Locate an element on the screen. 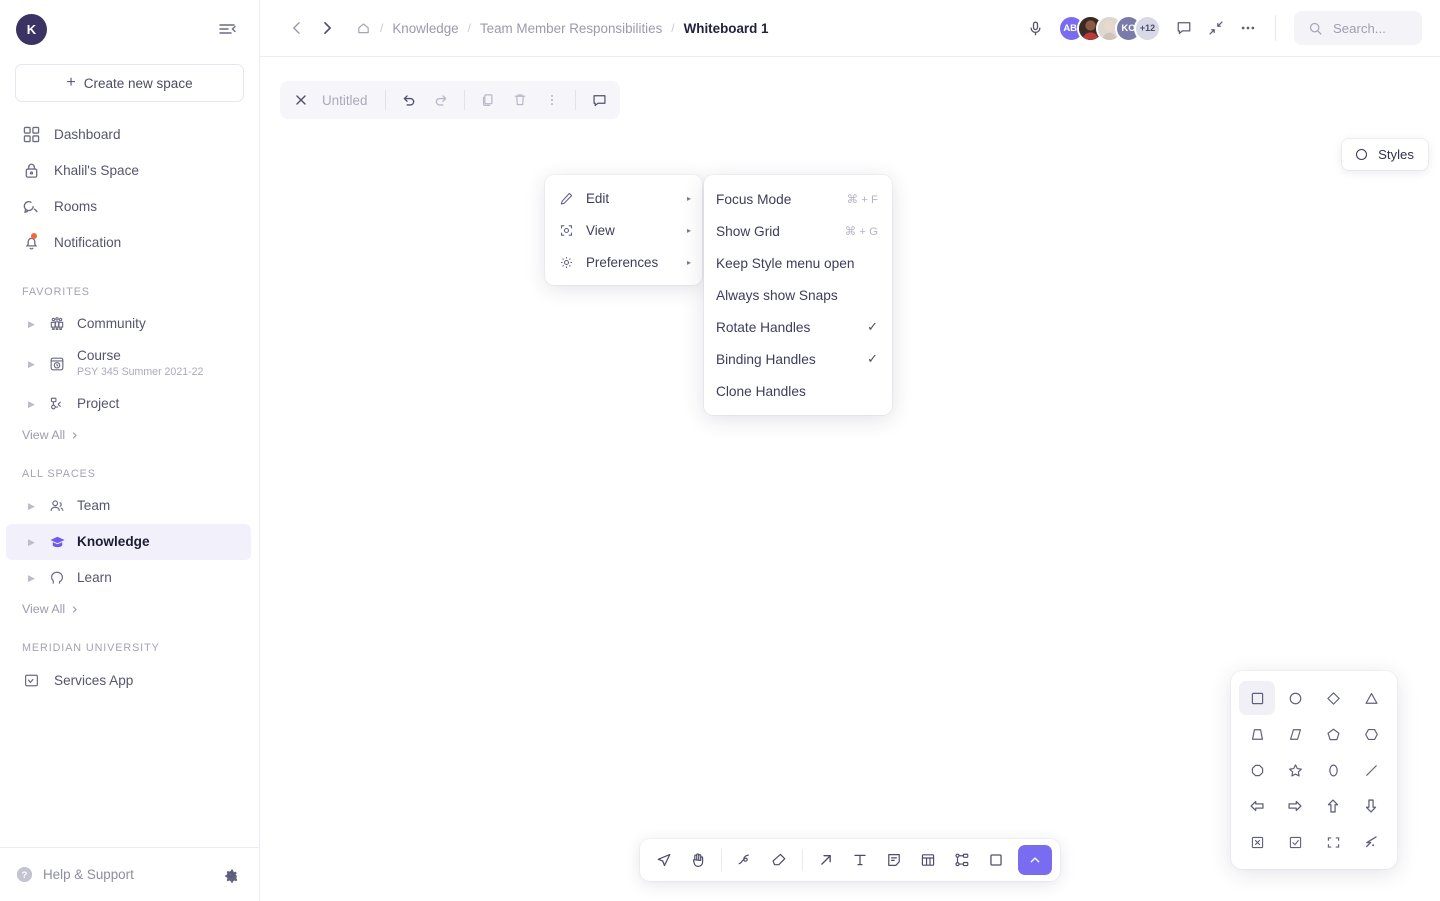 This screenshot has width=1440, height=901. styles-button: Styles is located at coordinates (1385, 154).